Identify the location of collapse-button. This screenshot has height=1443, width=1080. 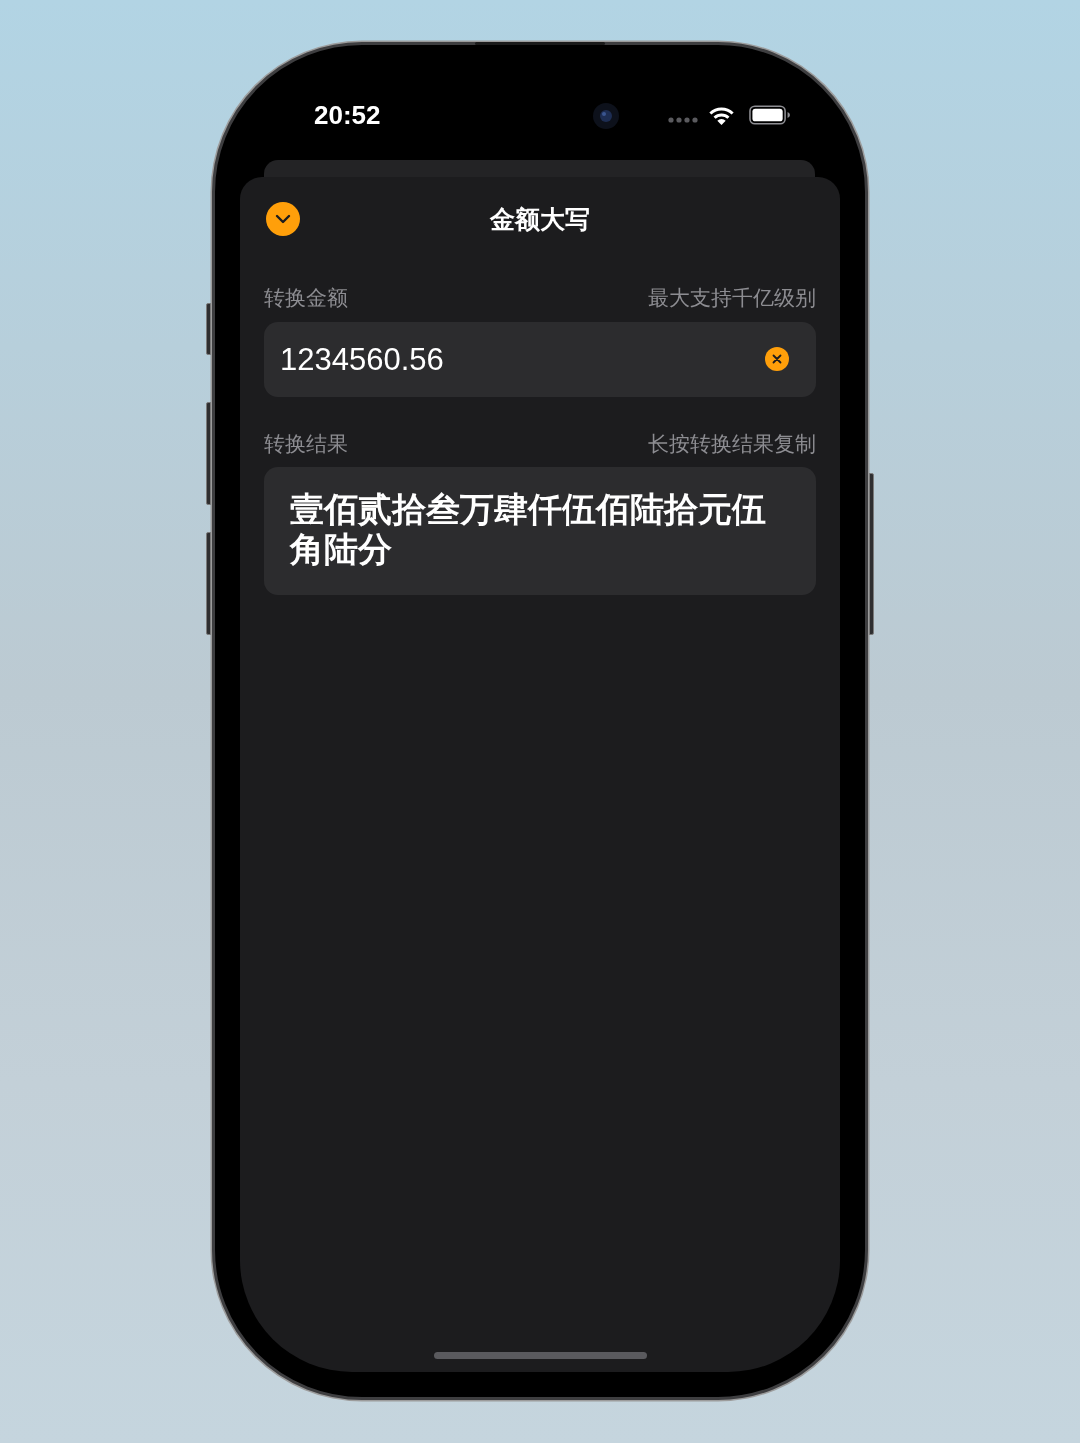
(283, 219).